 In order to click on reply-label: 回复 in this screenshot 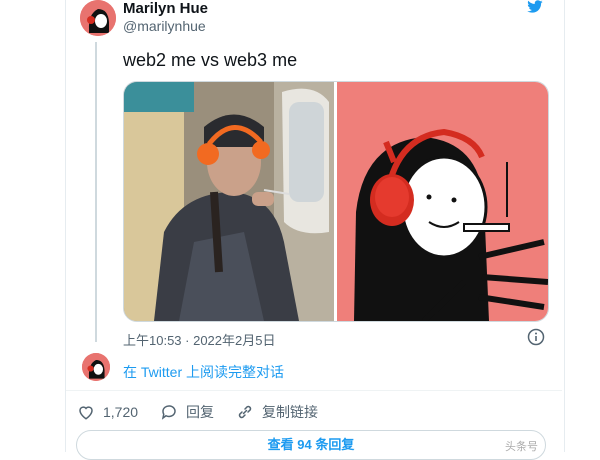, I will do `click(200, 412)`.